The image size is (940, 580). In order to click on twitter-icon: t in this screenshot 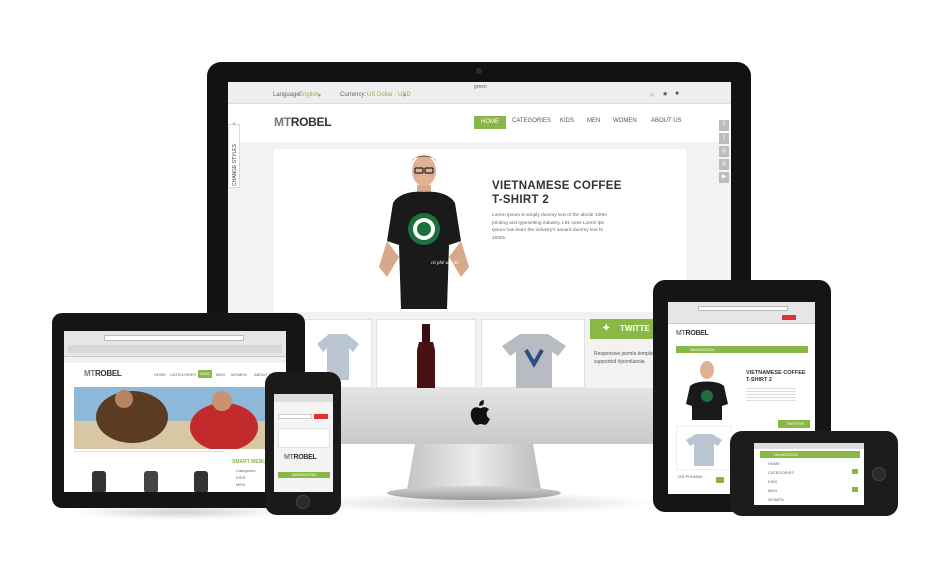, I will do `click(724, 138)`.